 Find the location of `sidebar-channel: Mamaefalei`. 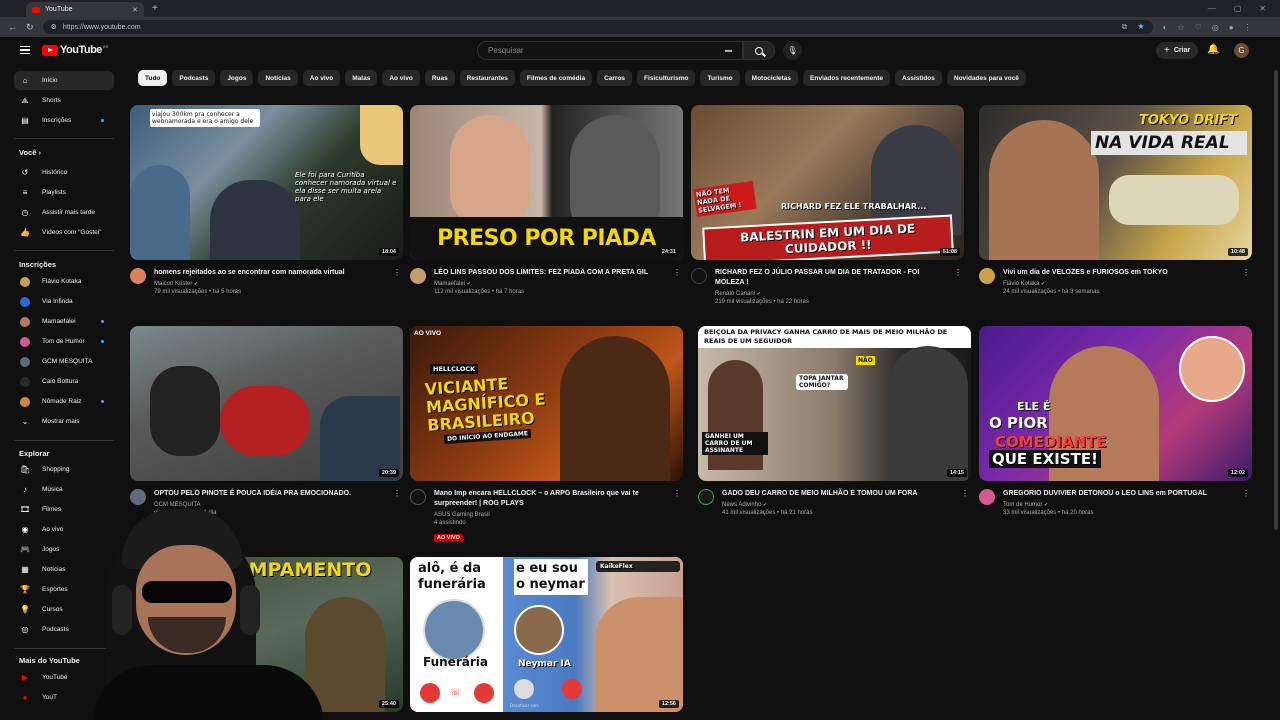

sidebar-channel: Mamaefalei is located at coordinates (64, 321).